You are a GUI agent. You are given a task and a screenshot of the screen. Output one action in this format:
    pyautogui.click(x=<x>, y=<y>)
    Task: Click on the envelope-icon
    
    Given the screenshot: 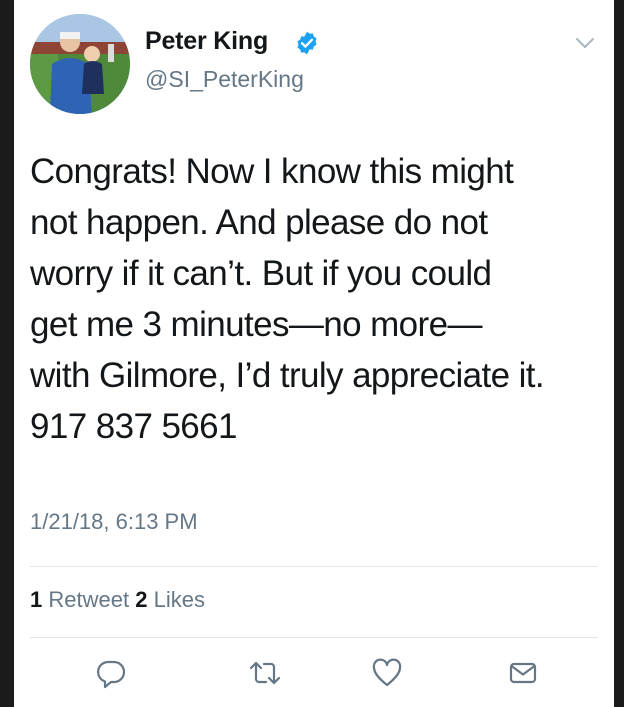 What is the action you would take?
    pyautogui.click(x=523, y=673)
    